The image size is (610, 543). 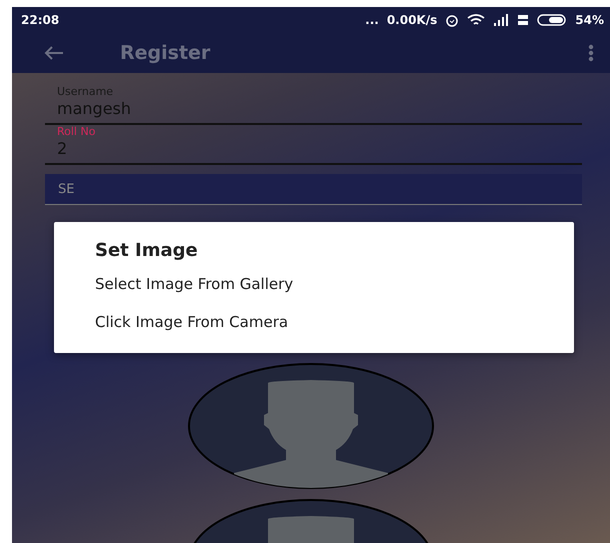 I want to click on battery-percent: 54%, so click(x=589, y=20).